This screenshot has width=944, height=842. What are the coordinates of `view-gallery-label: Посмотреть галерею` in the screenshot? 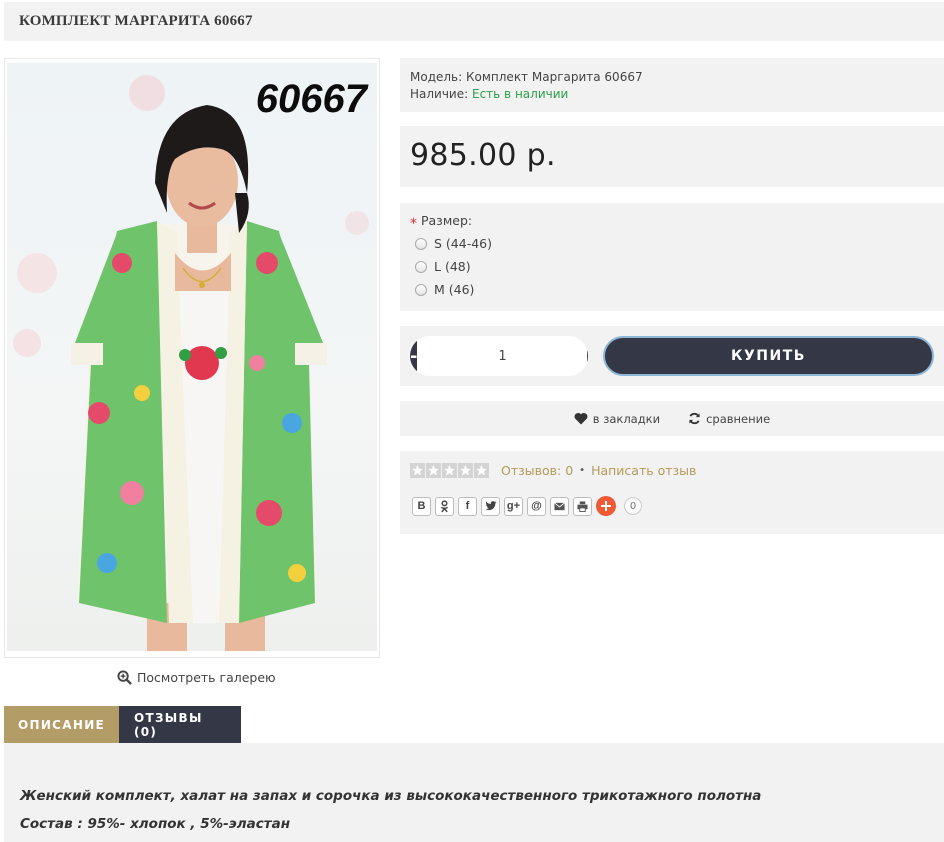 It's located at (206, 677).